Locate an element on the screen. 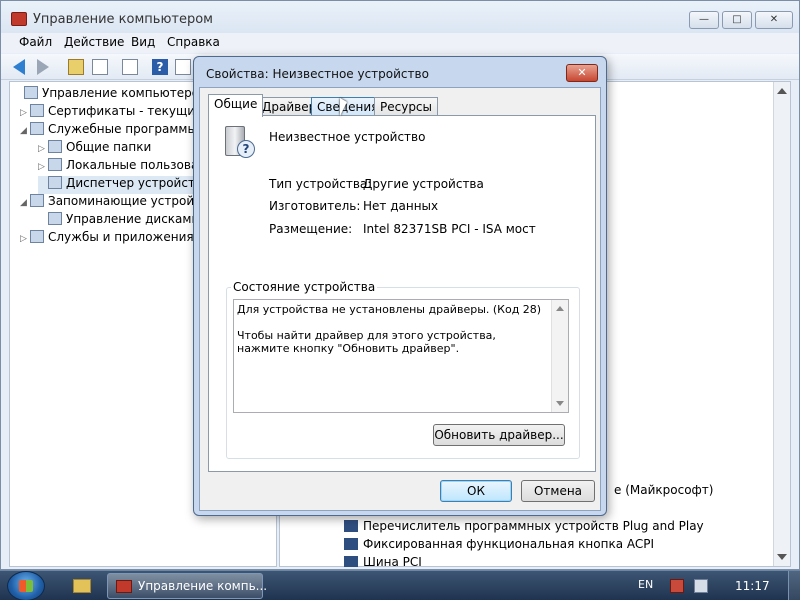  disk-management-icon is located at coordinates (55, 218).